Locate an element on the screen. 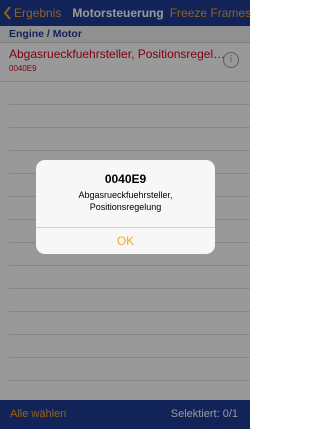 This screenshot has width=320, height=429. alert-message-line: Abgasrueckfuehrsteller, is located at coordinates (125, 195).